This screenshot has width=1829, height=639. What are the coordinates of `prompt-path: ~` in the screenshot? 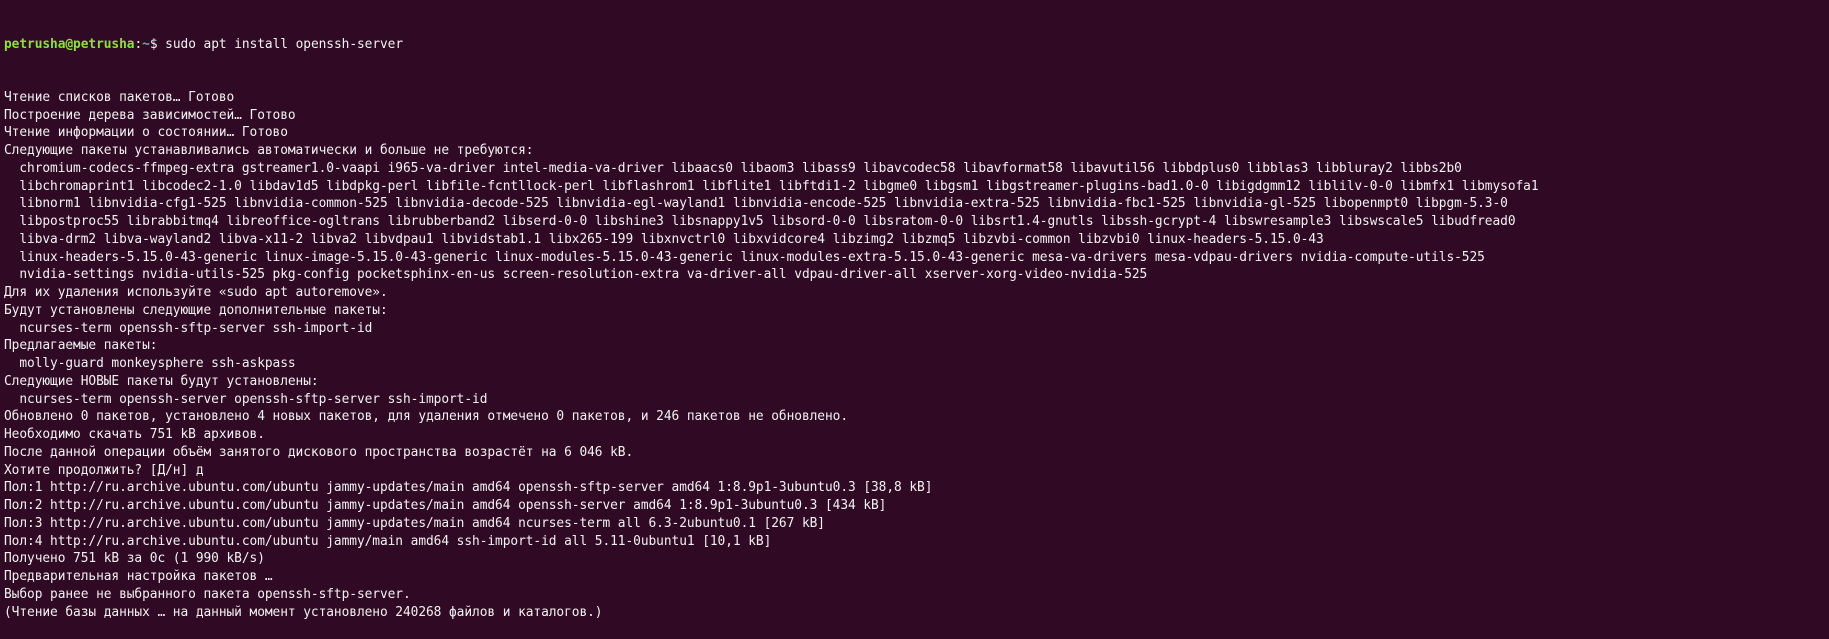 It's located at (146, 44).